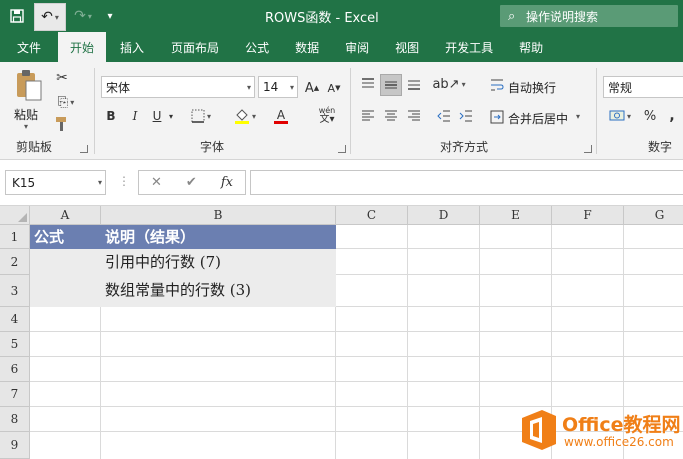 The width and height of the screenshot is (683, 459). What do you see at coordinates (391, 116) in the screenshot?
I see `align-center-icon` at bounding box center [391, 116].